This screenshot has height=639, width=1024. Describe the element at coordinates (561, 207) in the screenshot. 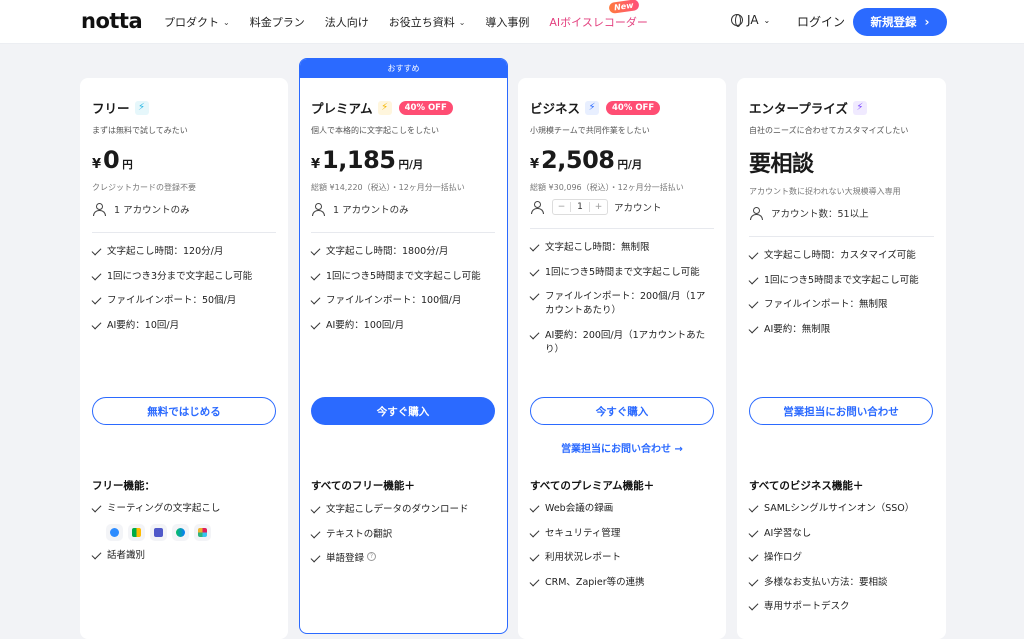

I see `decrement-button: −` at that location.